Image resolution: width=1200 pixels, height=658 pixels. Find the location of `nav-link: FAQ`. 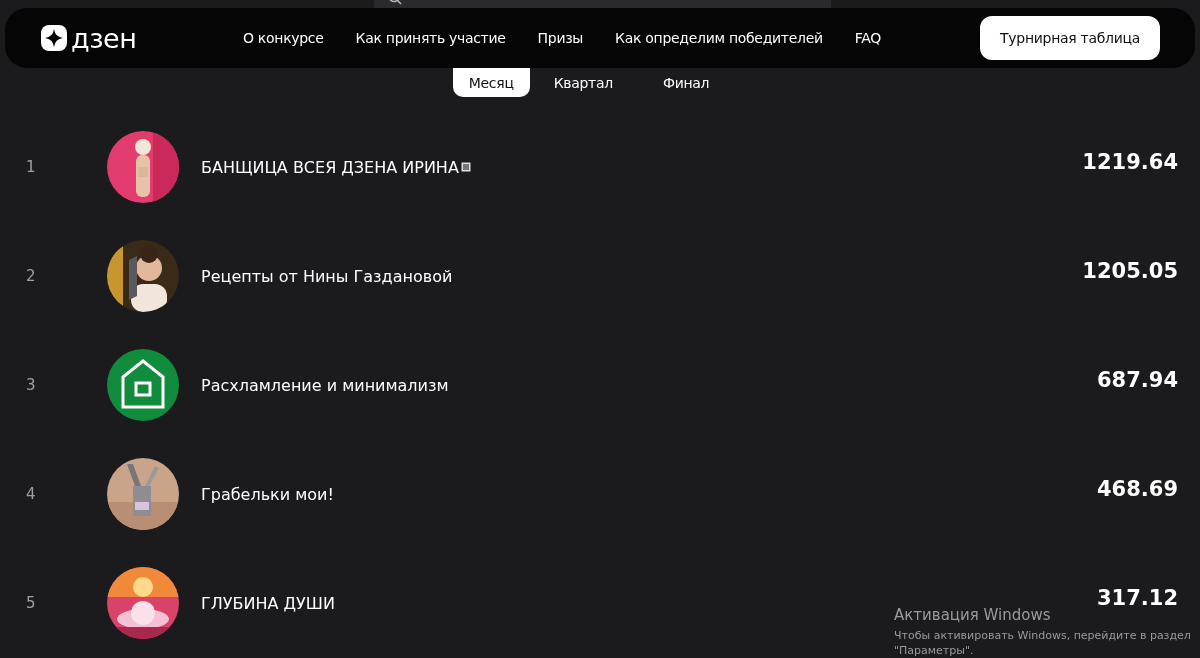

nav-link: FAQ is located at coordinates (867, 38).